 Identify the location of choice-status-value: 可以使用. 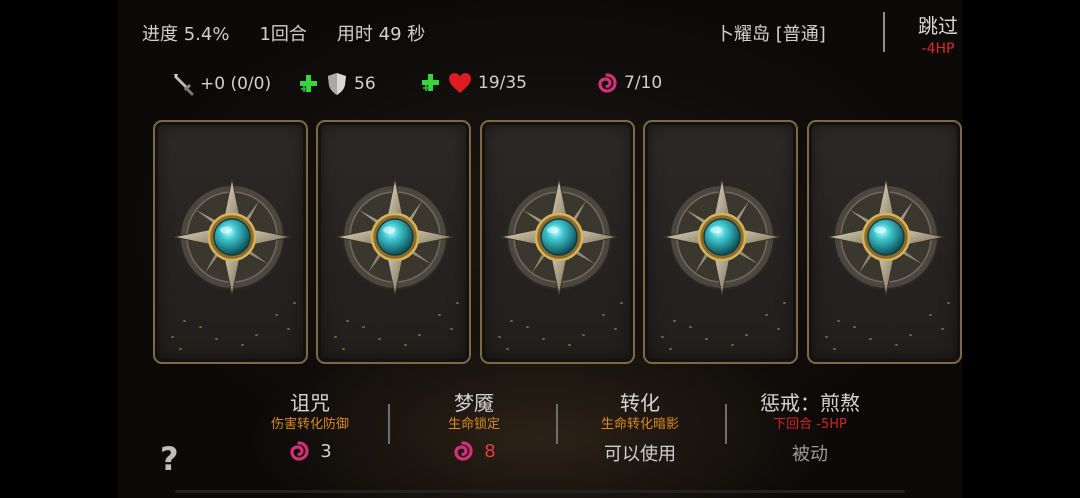
(640, 454).